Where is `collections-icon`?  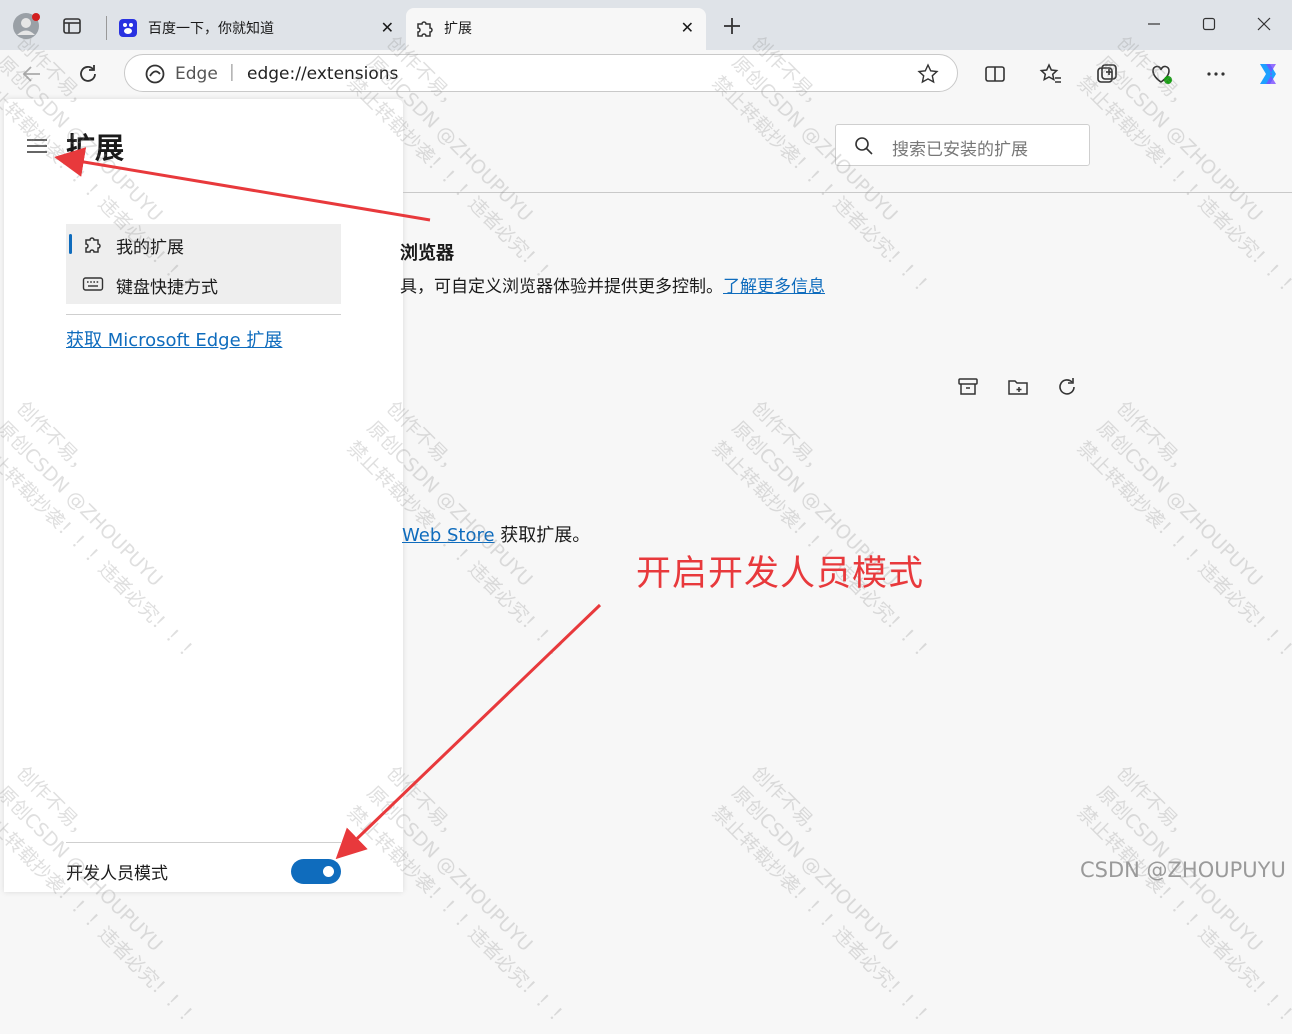
collections-icon is located at coordinates (1107, 74).